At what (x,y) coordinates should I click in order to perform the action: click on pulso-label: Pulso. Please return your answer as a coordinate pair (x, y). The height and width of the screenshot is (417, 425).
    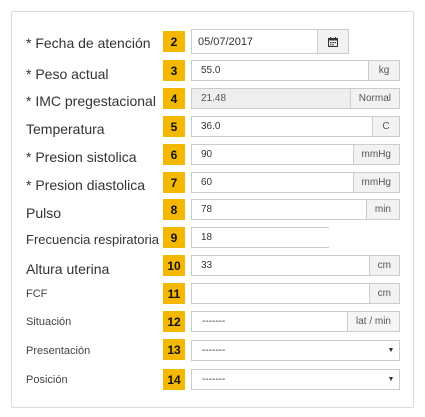
    Looking at the image, I should click on (44, 213).